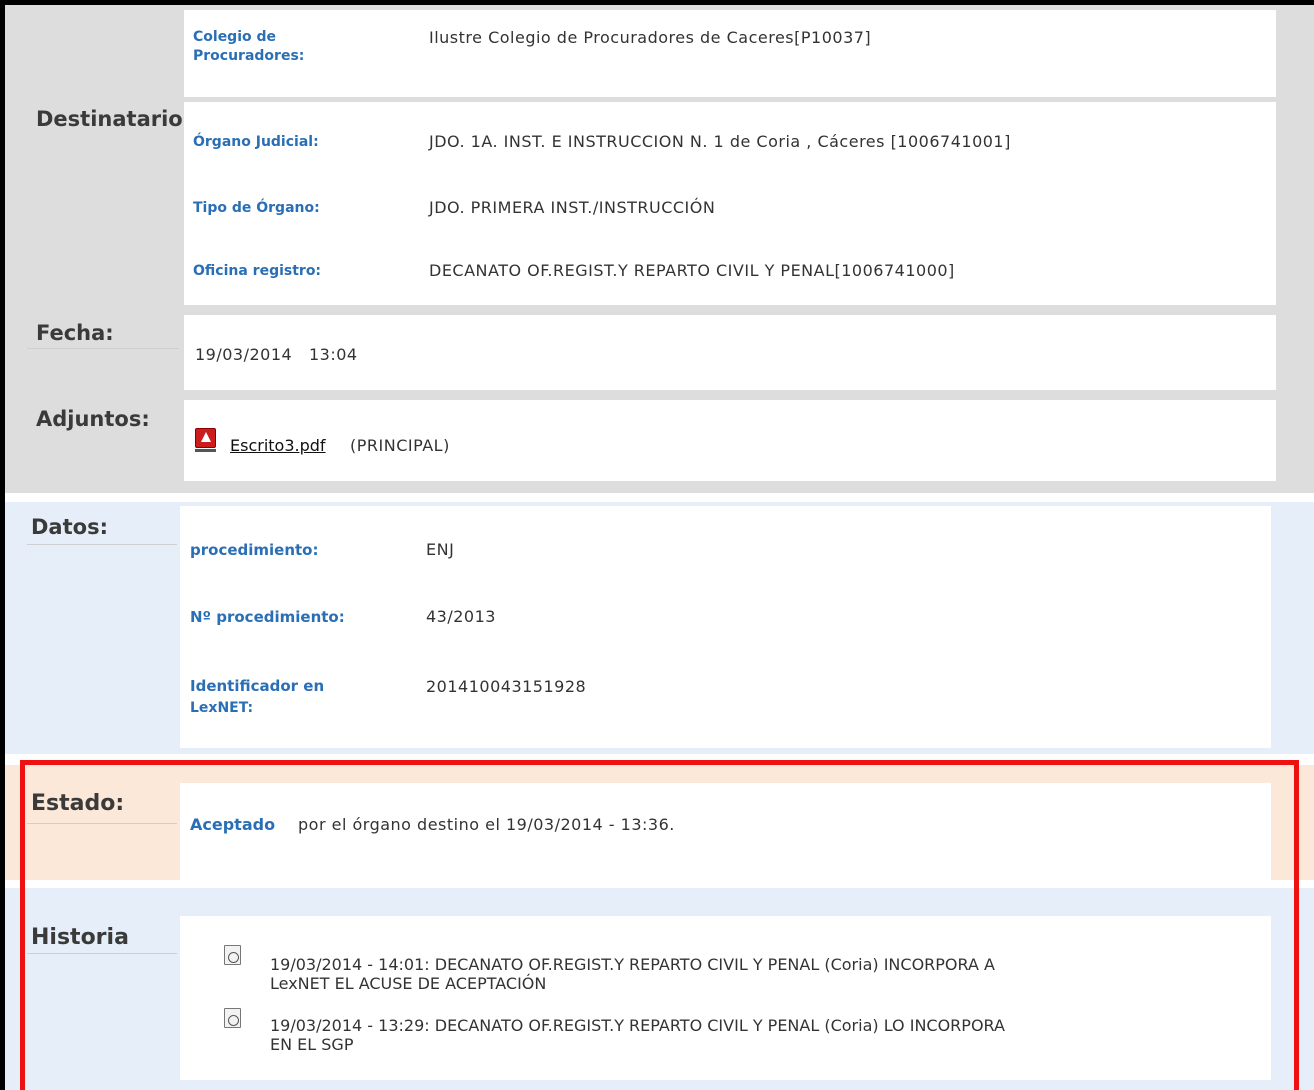  What do you see at coordinates (257, 271) in the screenshot?
I see `oficina-registro-label: Oficina registro:` at bounding box center [257, 271].